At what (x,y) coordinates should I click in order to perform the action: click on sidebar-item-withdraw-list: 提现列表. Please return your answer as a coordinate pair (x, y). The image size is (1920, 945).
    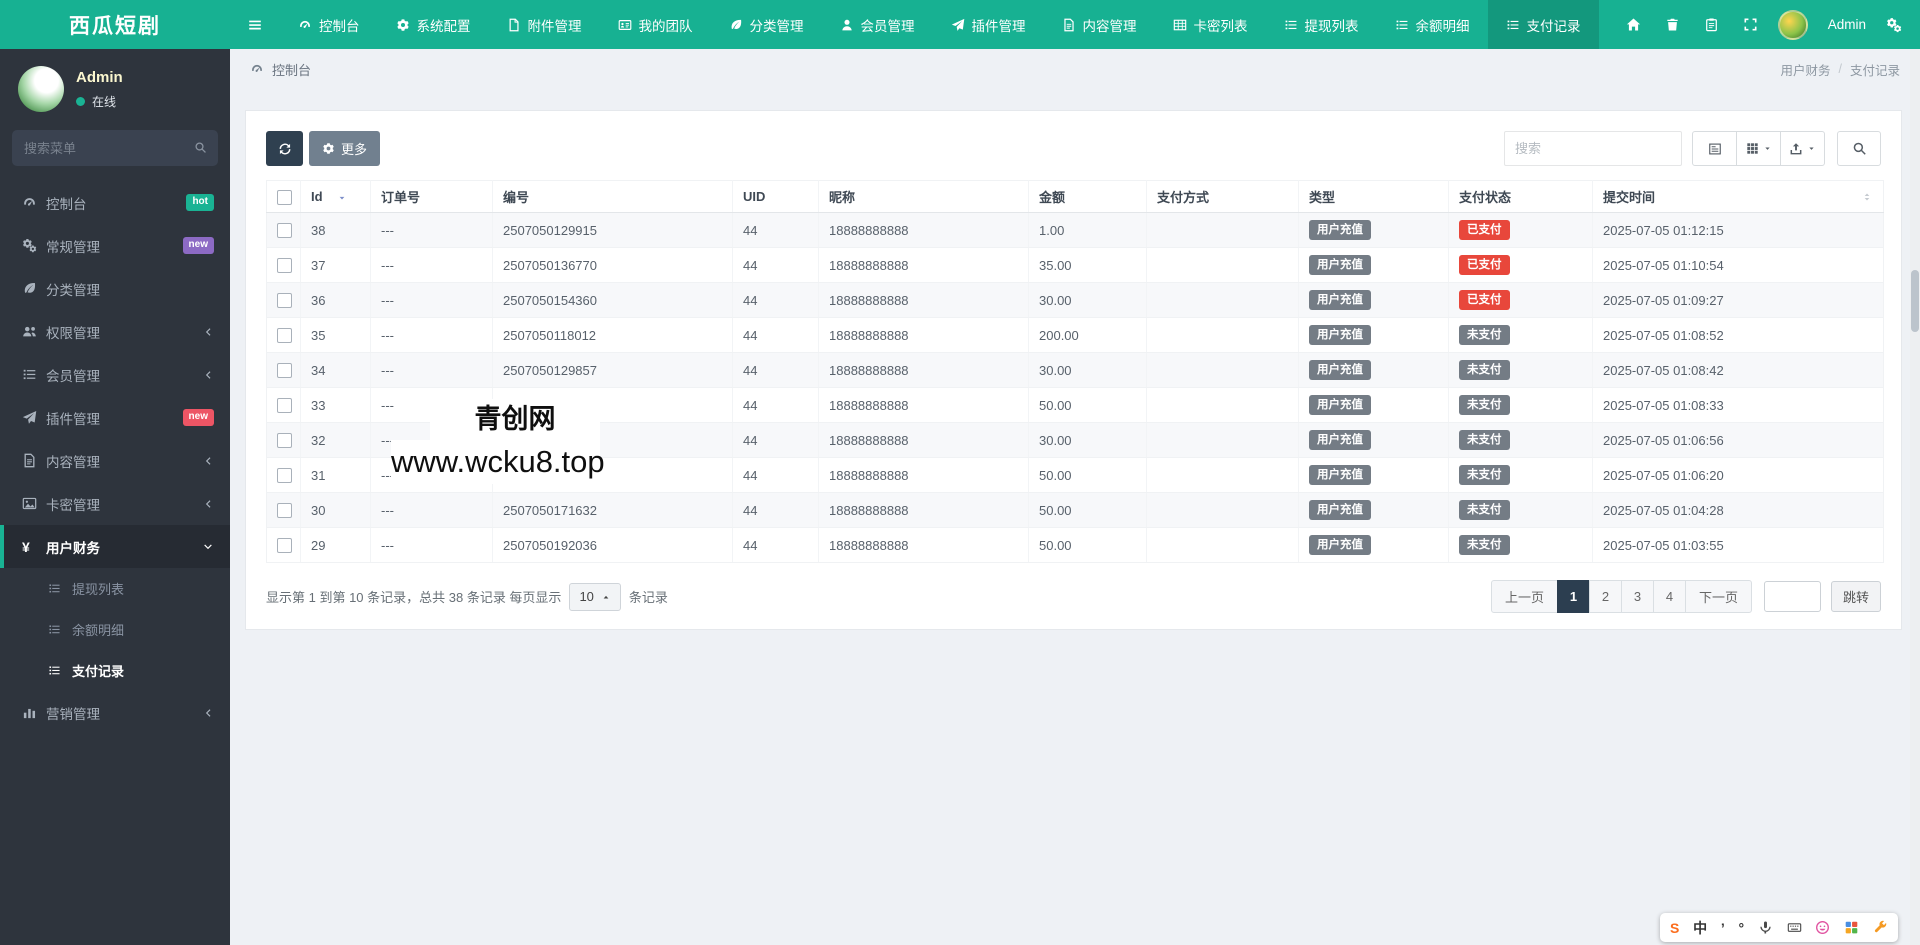
    Looking at the image, I should click on (115, 588).